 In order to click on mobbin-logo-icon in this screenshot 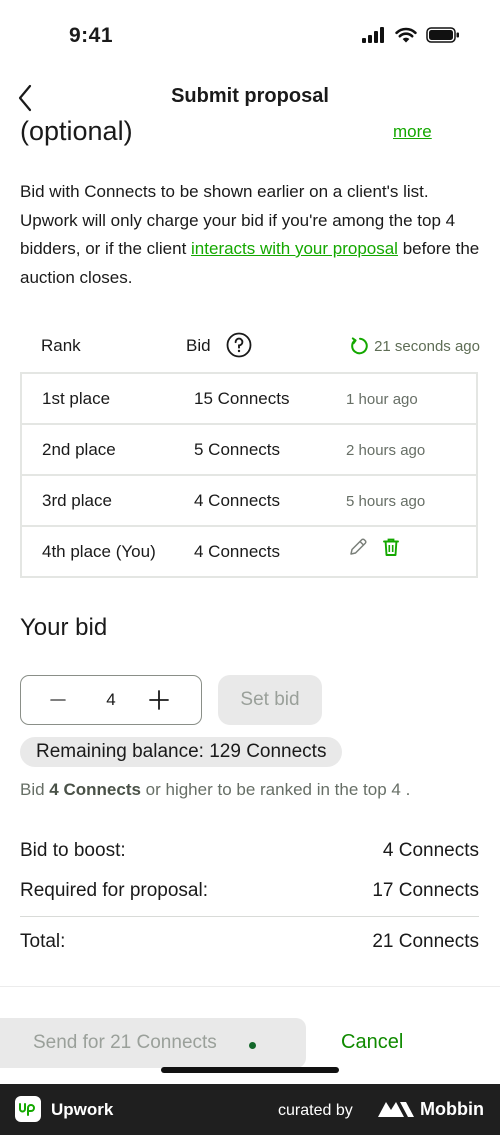, I will do `click(396, 1109)`.